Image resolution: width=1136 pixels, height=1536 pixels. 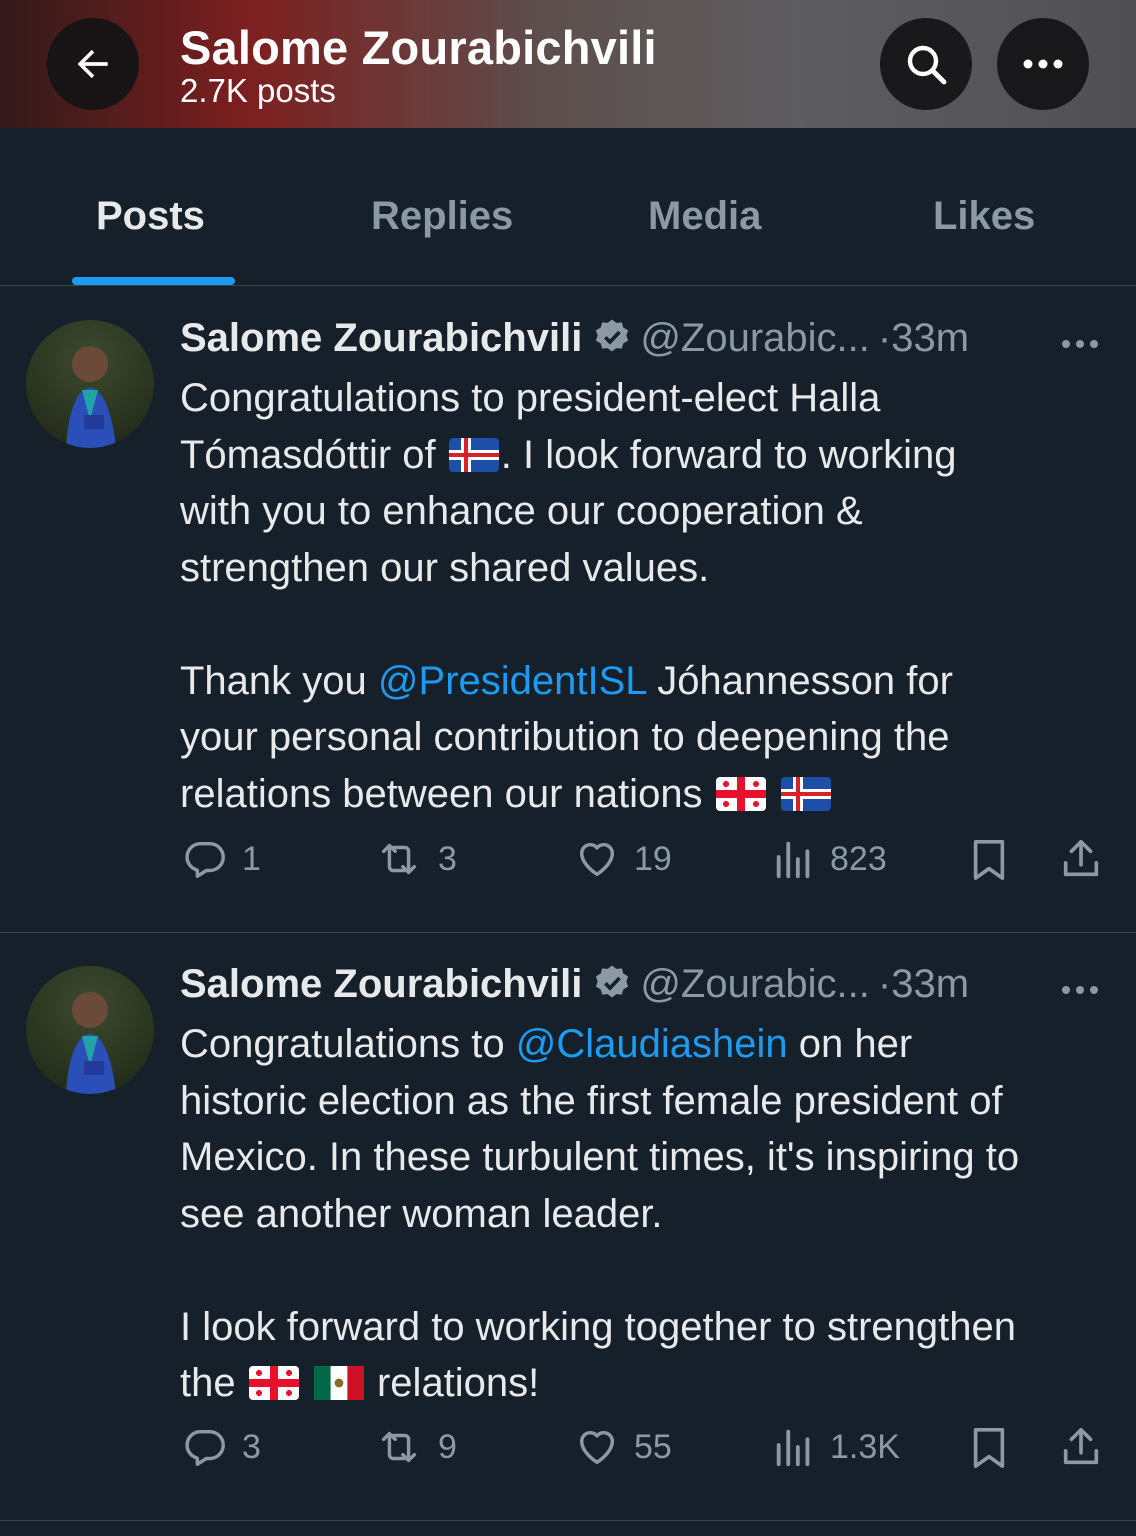 What do you see at coordinates (258, 90) in the screenshot?
I see `post-count: 2.7K posts` at bounding box center [258, 90].